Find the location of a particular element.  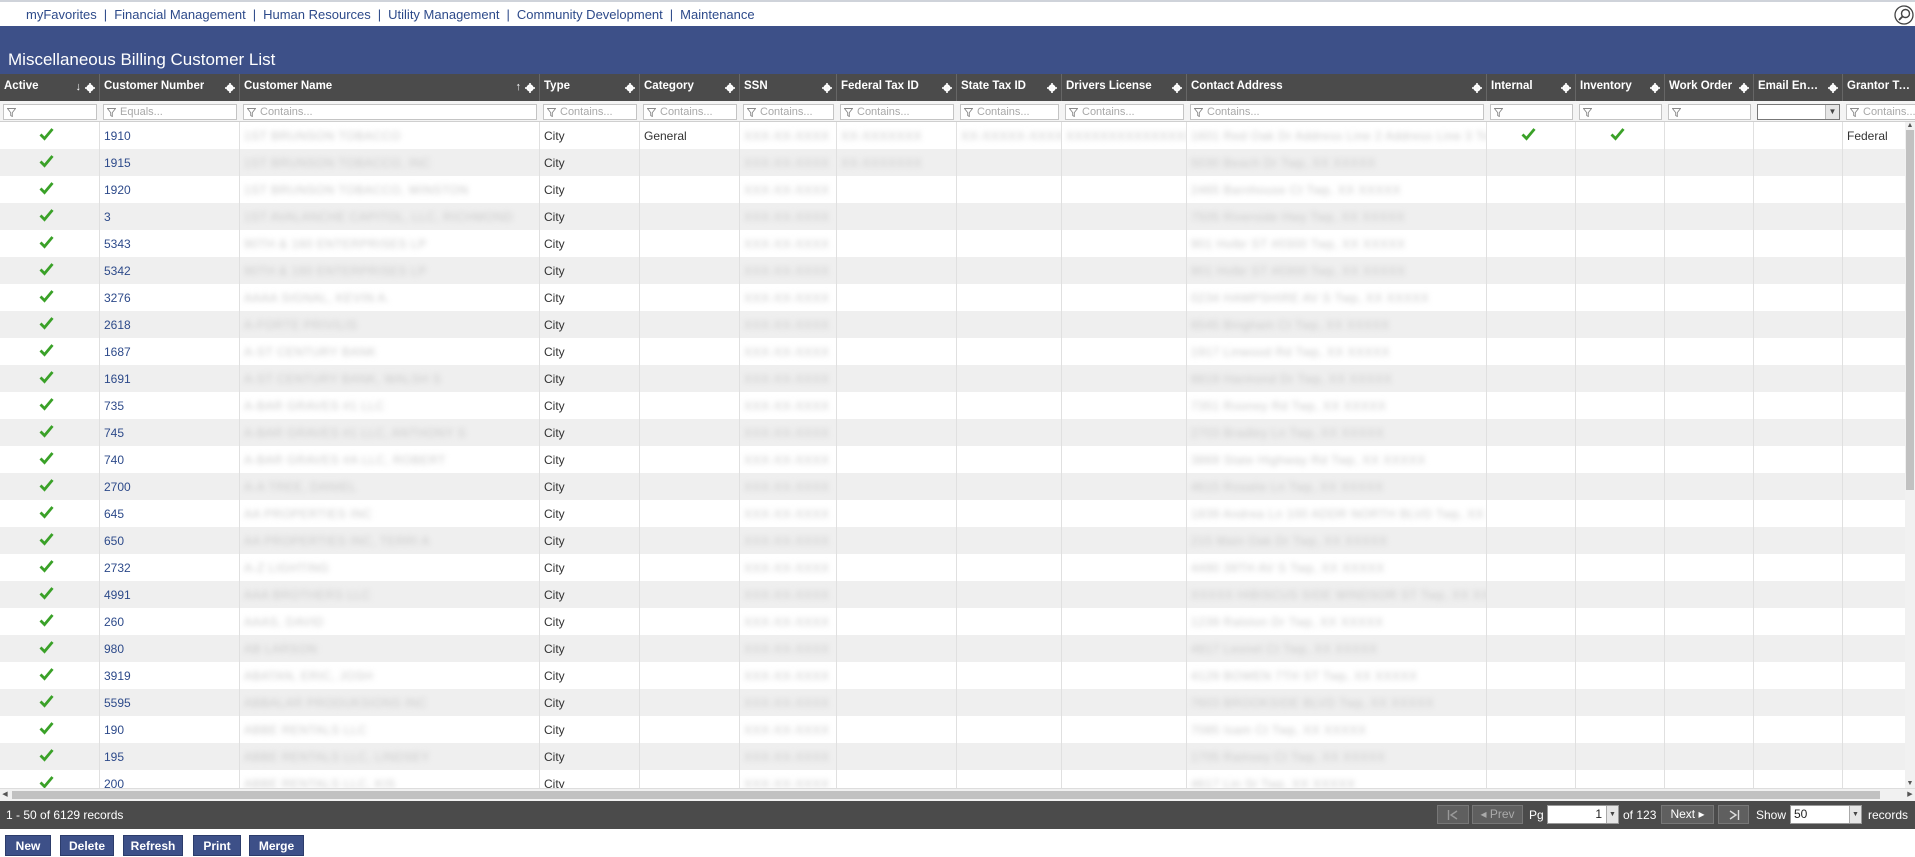

cell-customer-number: 740 is located at coordinates (170, 459).